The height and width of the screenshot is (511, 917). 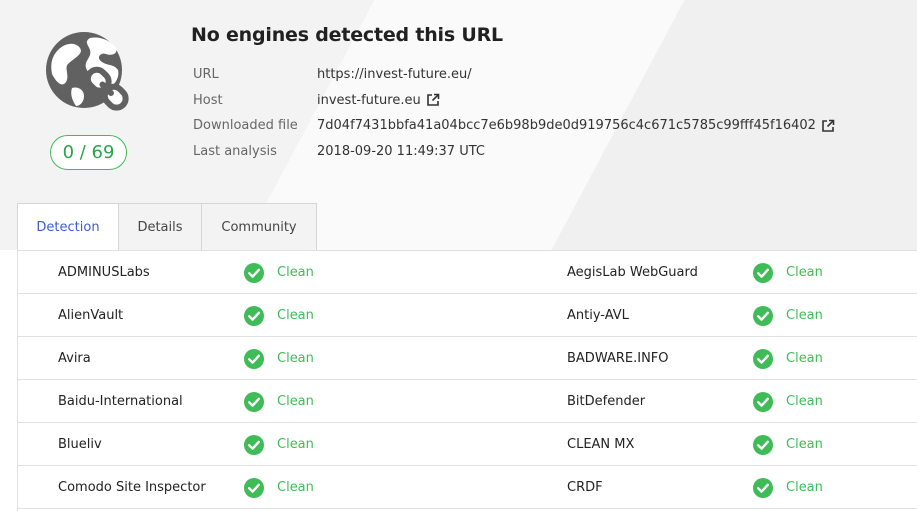 I want to click on engine-name: Blueliv, so click(x=80, y=444).